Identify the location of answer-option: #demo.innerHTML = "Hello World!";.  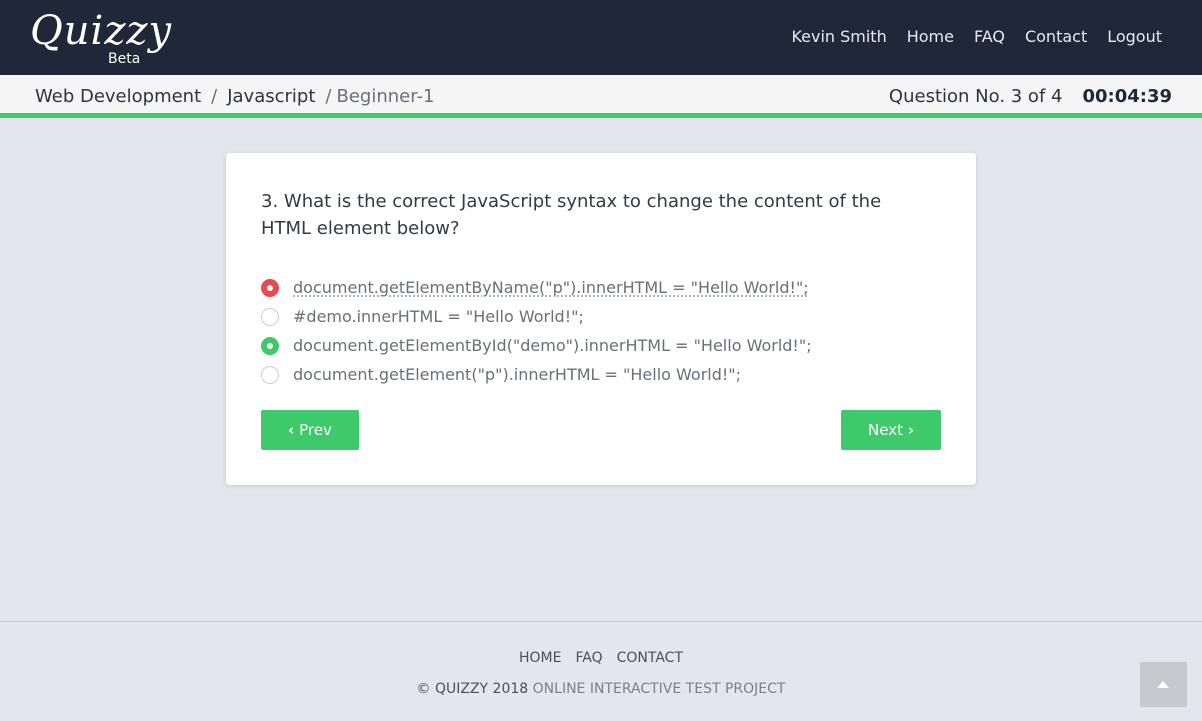
(536, 316).